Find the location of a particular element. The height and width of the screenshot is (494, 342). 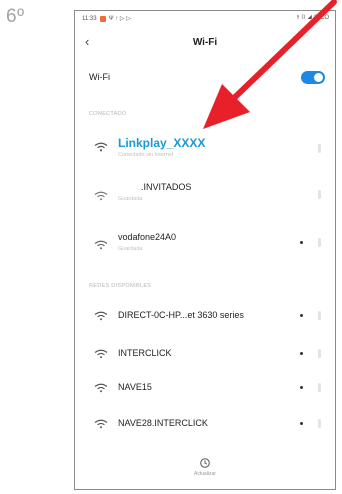

network-row-linkplay: Linkplay_XXXX Conectado sin Internet is located at coordinates (205, 149).